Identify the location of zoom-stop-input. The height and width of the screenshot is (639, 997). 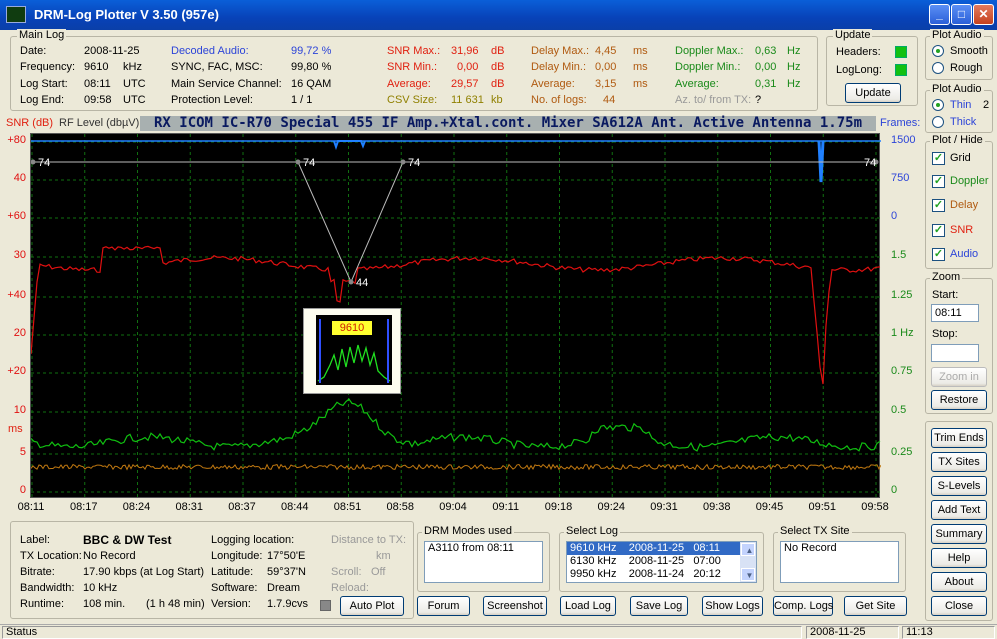
(955, 353).